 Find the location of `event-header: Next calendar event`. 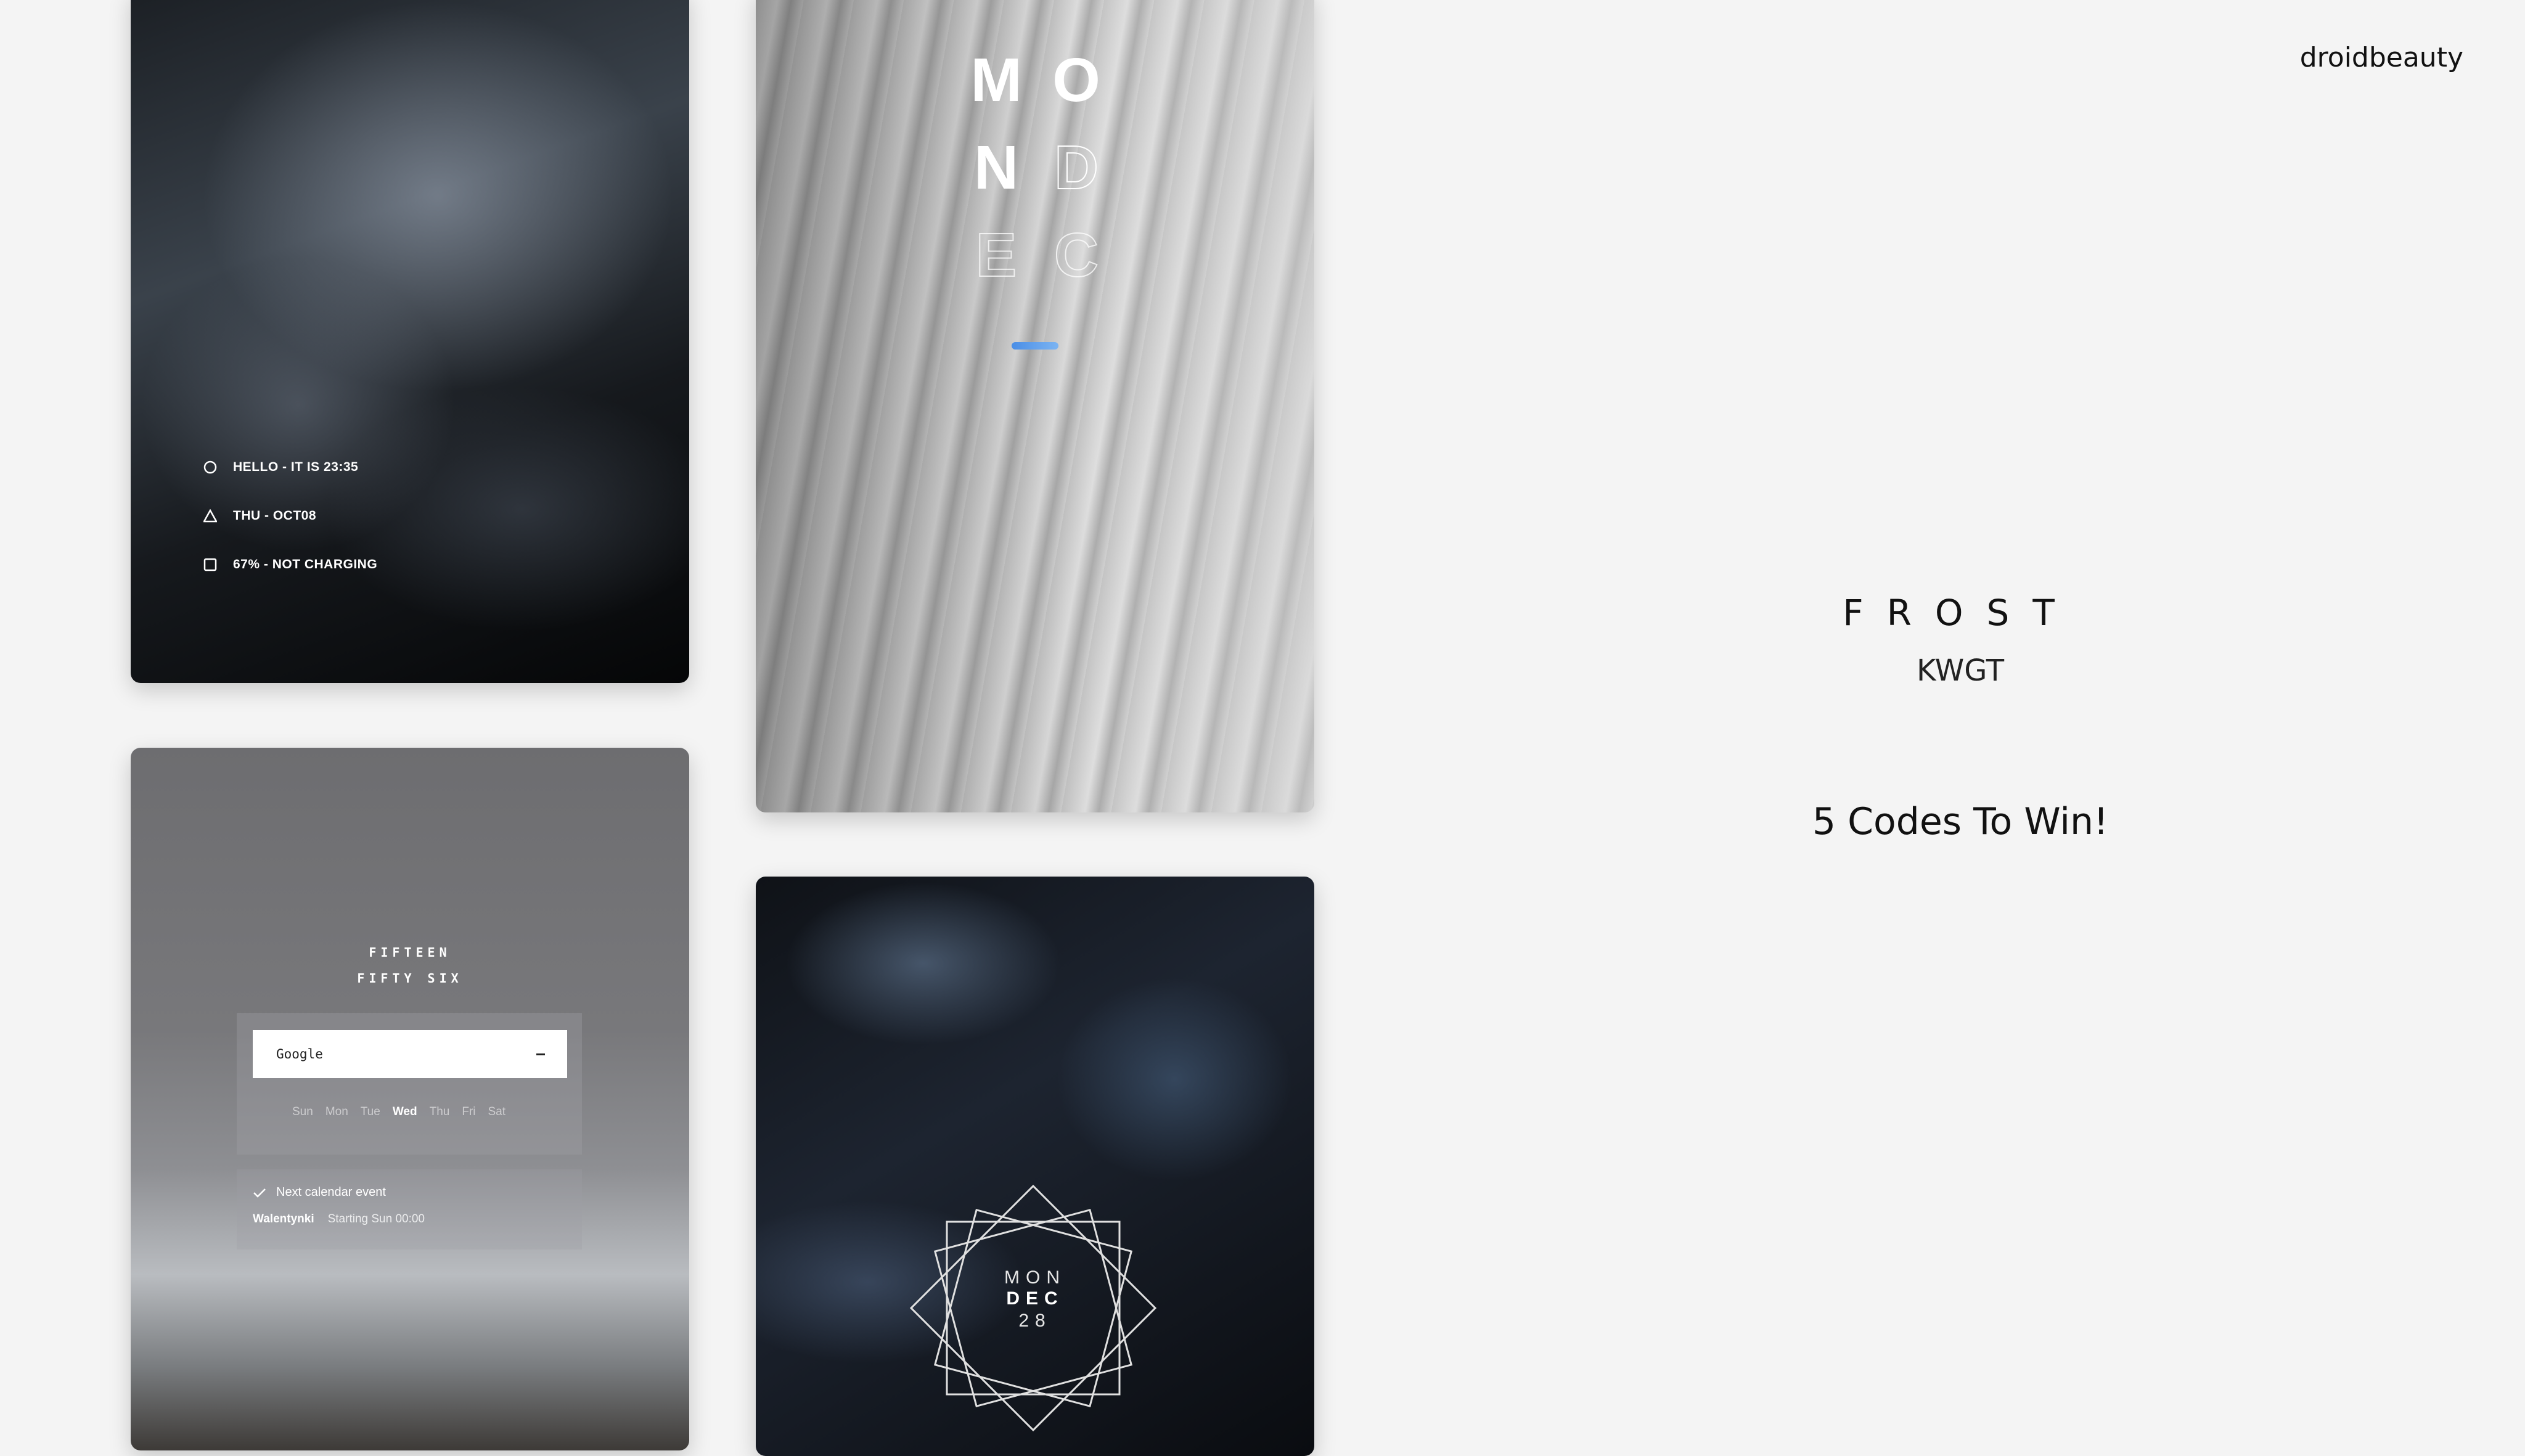

event-header: Next calendar event is located at coordinates (331, 1192).